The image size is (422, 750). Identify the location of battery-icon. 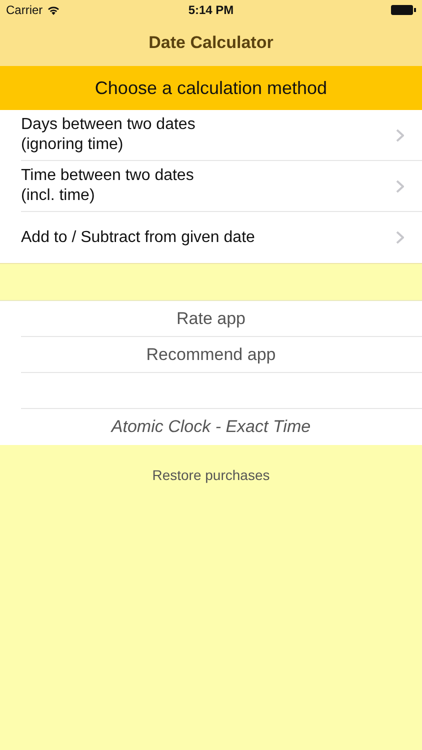
(403, 10).